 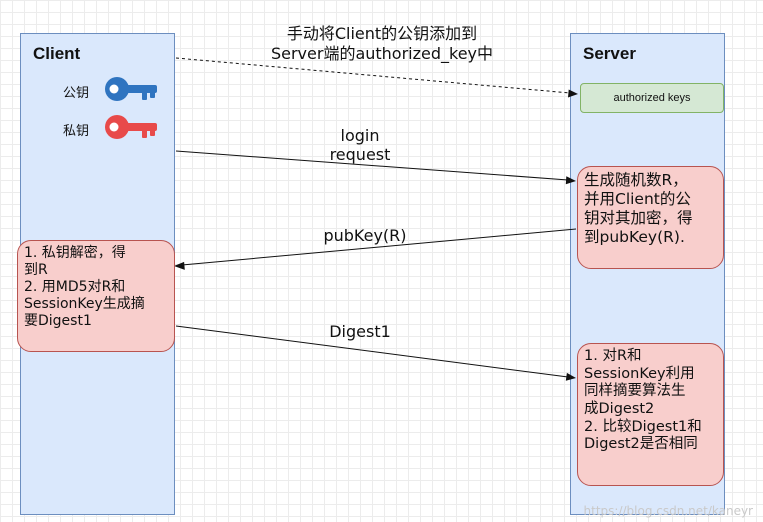 I want to click on pubkey-arrowhead, so click(x=179, y=265).